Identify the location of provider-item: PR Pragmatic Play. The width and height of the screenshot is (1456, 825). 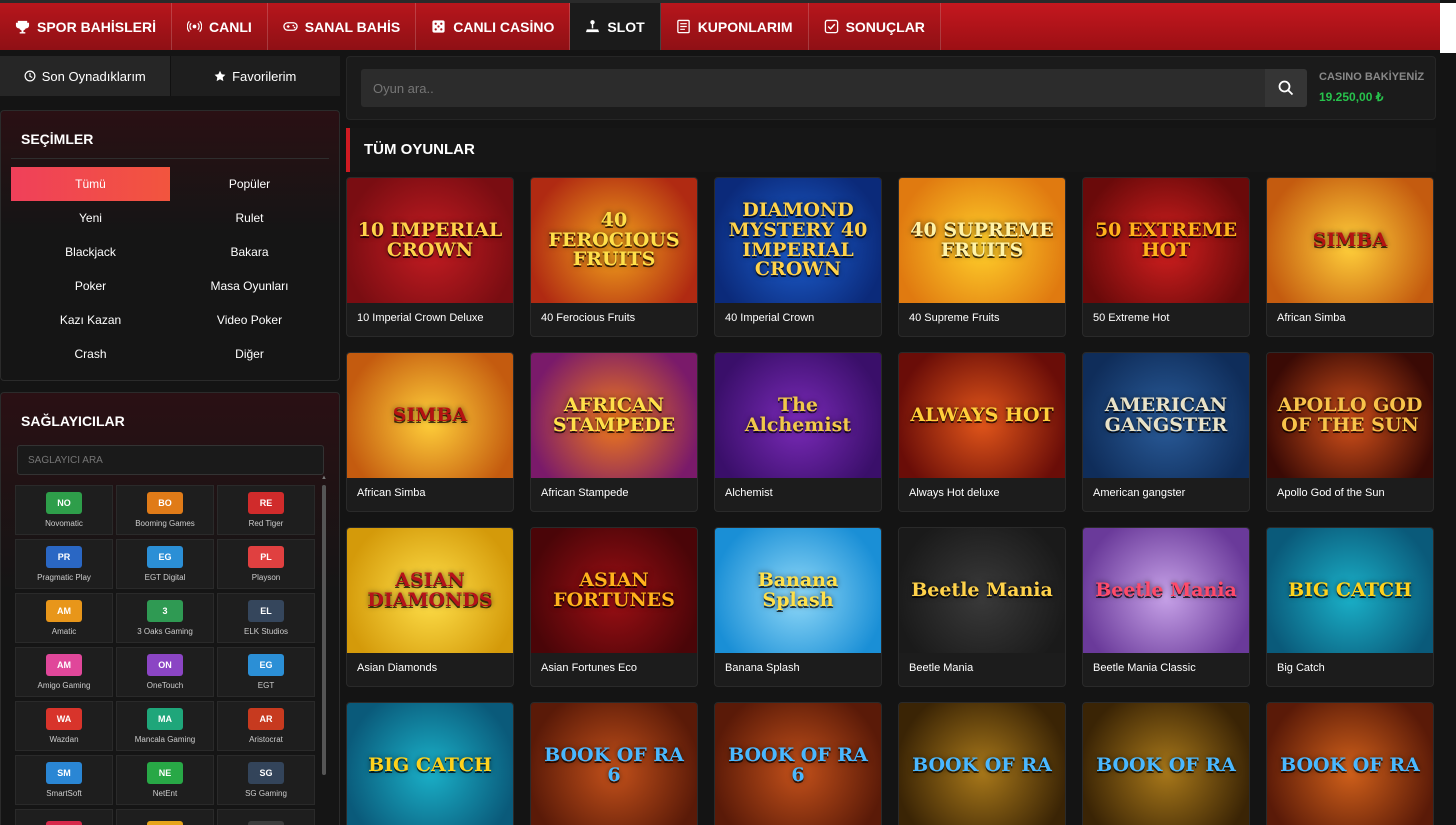
(64, 564).